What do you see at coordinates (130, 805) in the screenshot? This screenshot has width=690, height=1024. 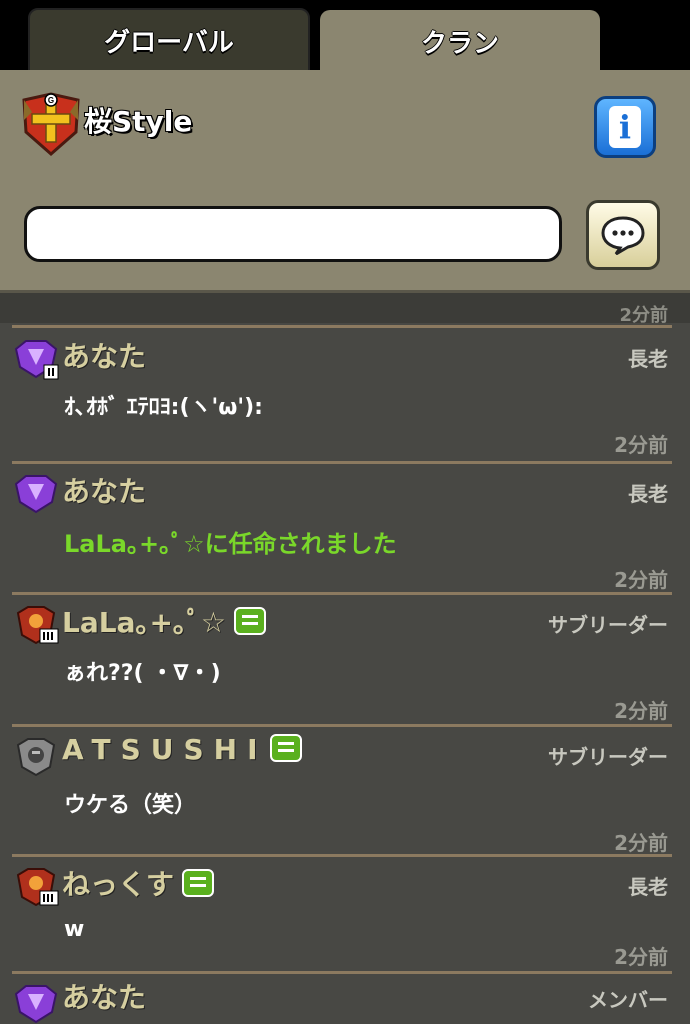 I see `message-text: ウケる（笑）` at bounding box center [130, 805].